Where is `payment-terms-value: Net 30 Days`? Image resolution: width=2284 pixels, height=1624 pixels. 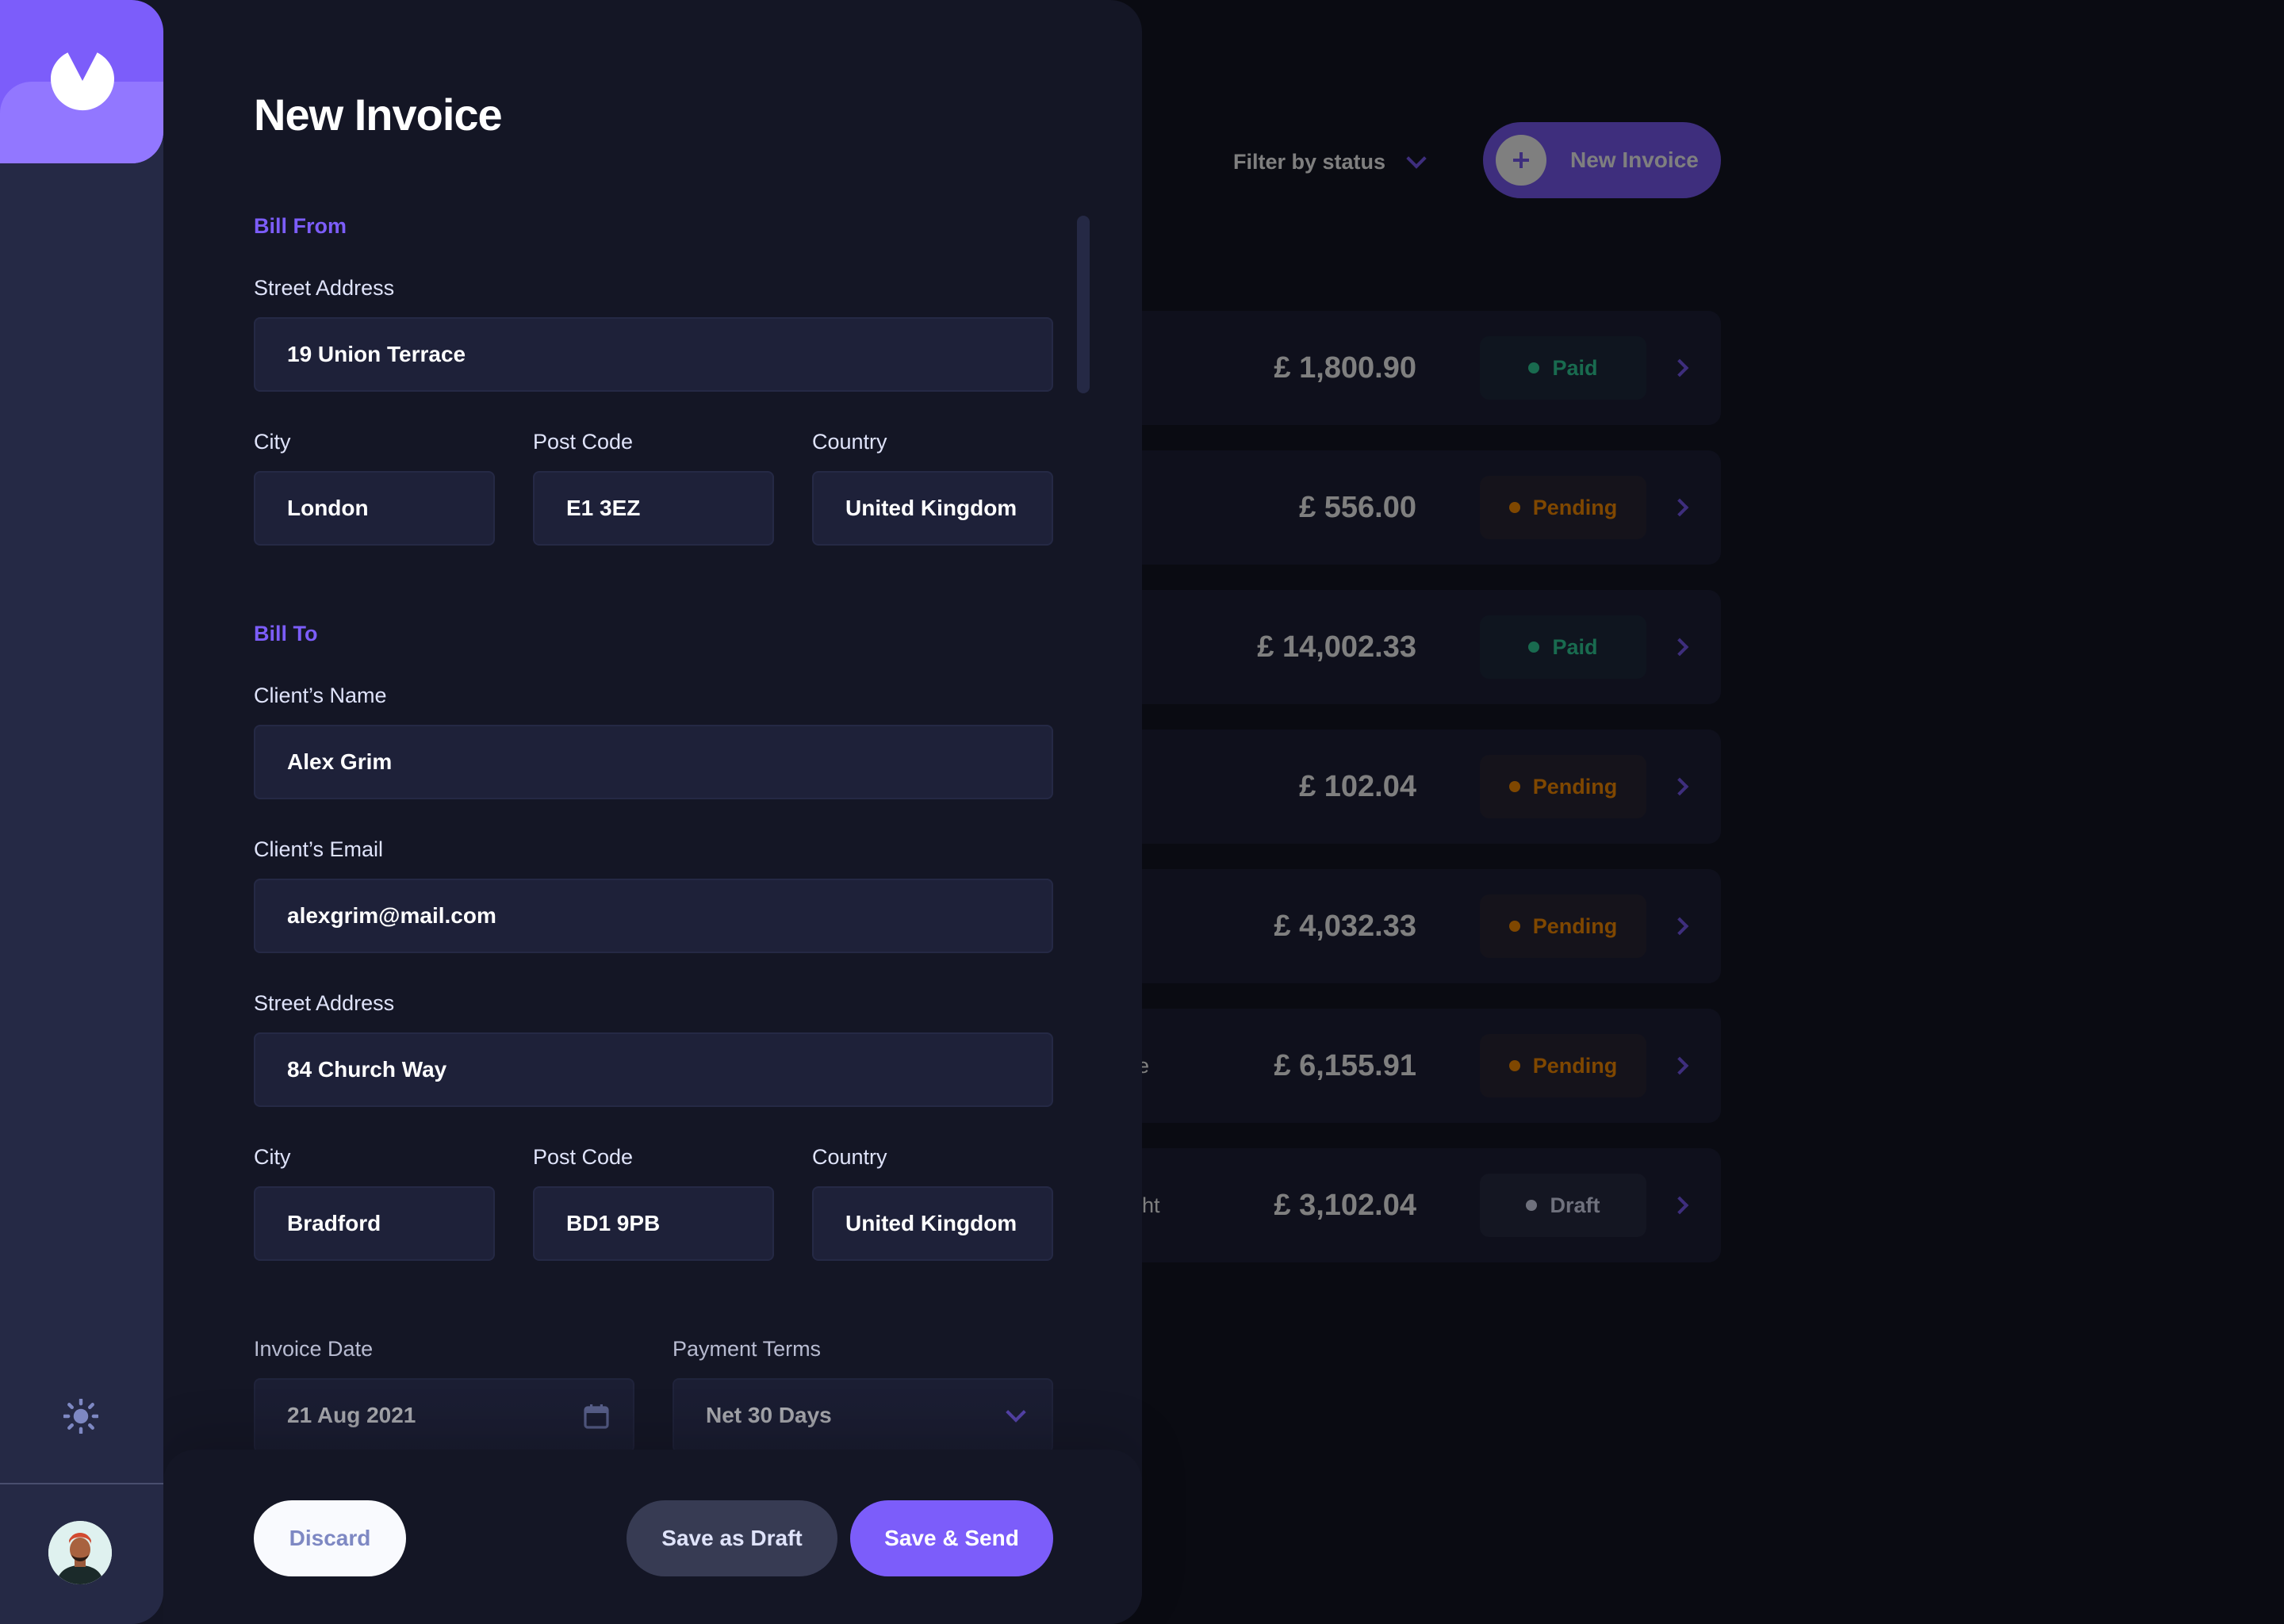
payment-terms-value: Net 30 Days is located at coordinates (769, 1415).